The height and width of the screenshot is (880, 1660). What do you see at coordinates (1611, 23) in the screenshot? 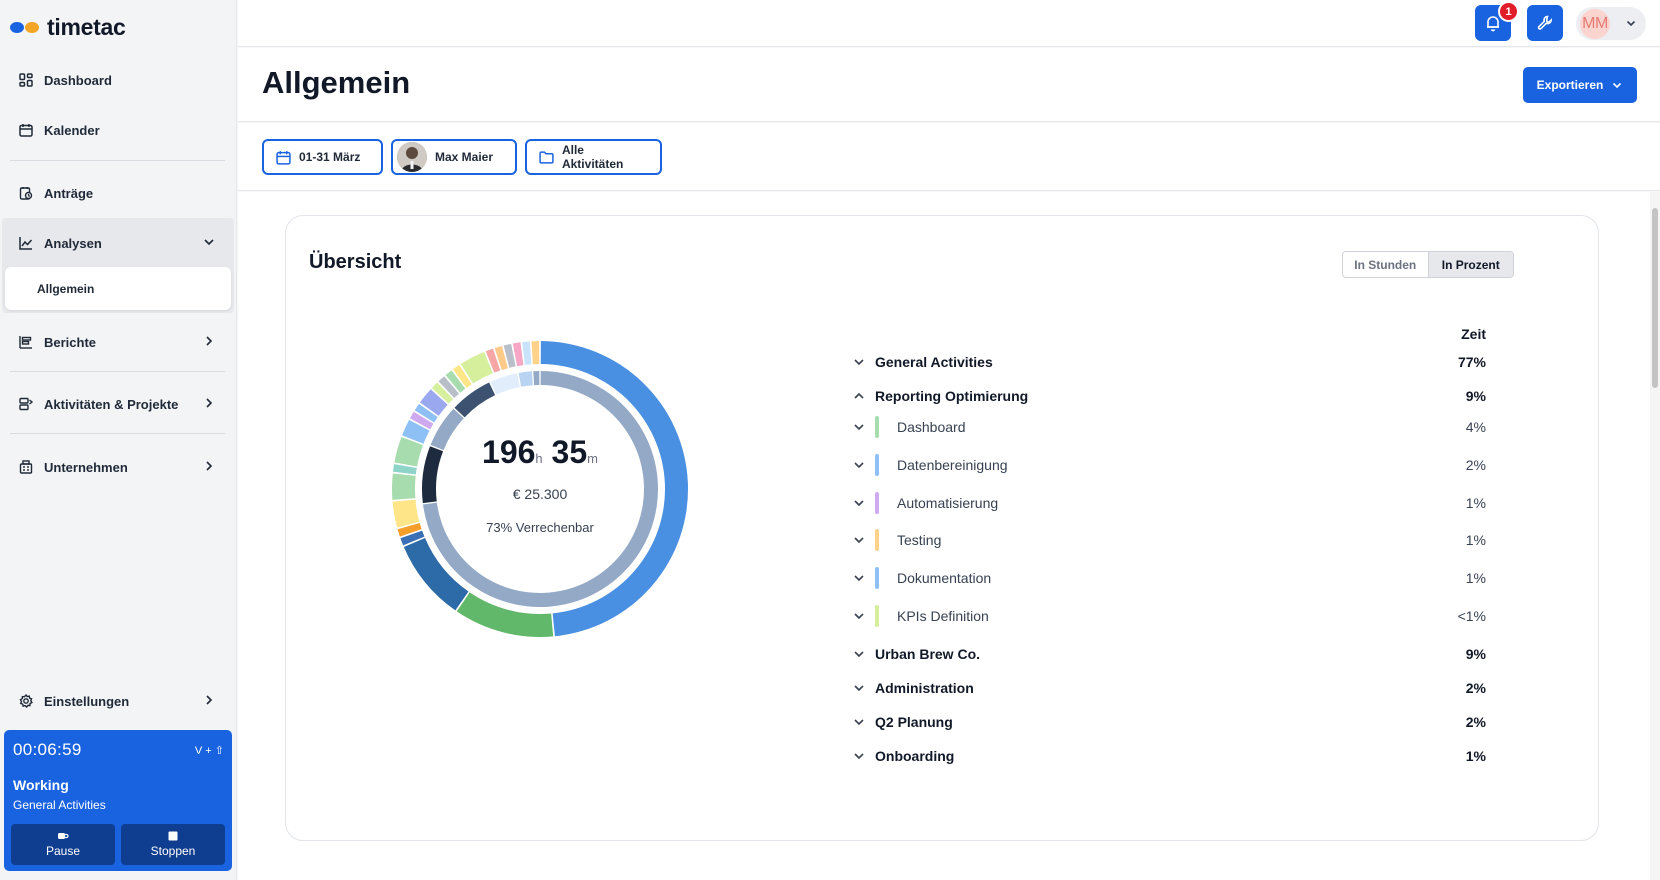
I see `user-menu: MM` at bounding box center [1611, 23].